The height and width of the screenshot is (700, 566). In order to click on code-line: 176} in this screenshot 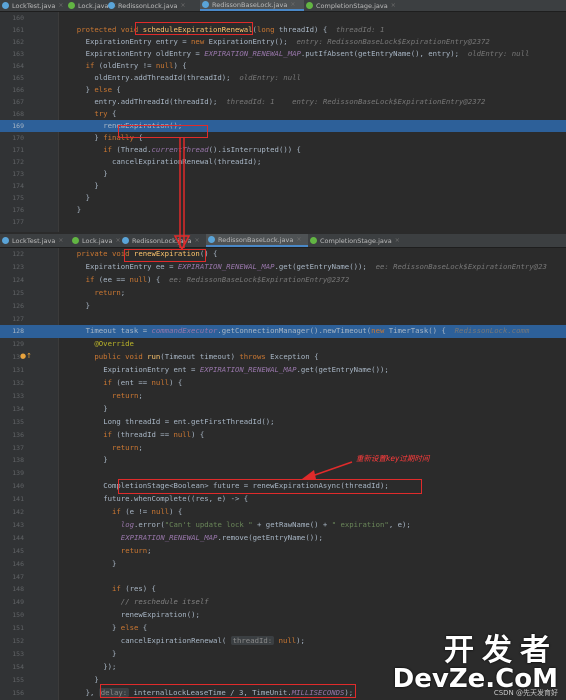, I will do `click(283, 210)`.